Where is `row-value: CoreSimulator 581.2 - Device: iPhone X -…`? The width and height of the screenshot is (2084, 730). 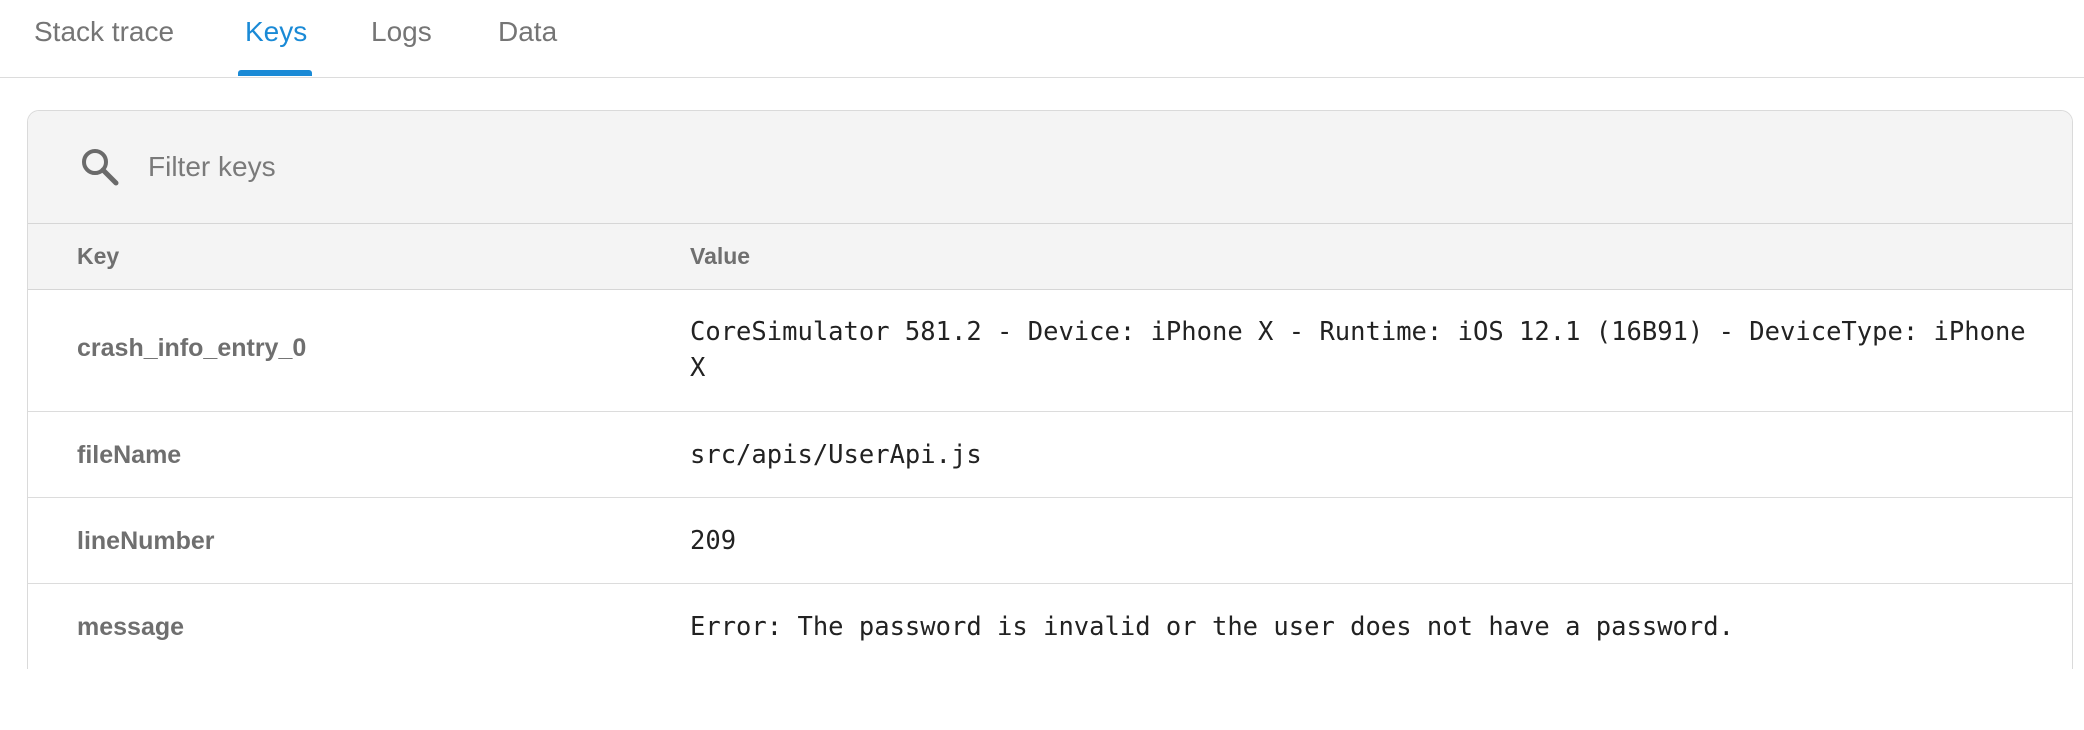 row-value: CoreSimulator 581.2 - Device: iPhone X -… is located at coordinates (1358, 350).